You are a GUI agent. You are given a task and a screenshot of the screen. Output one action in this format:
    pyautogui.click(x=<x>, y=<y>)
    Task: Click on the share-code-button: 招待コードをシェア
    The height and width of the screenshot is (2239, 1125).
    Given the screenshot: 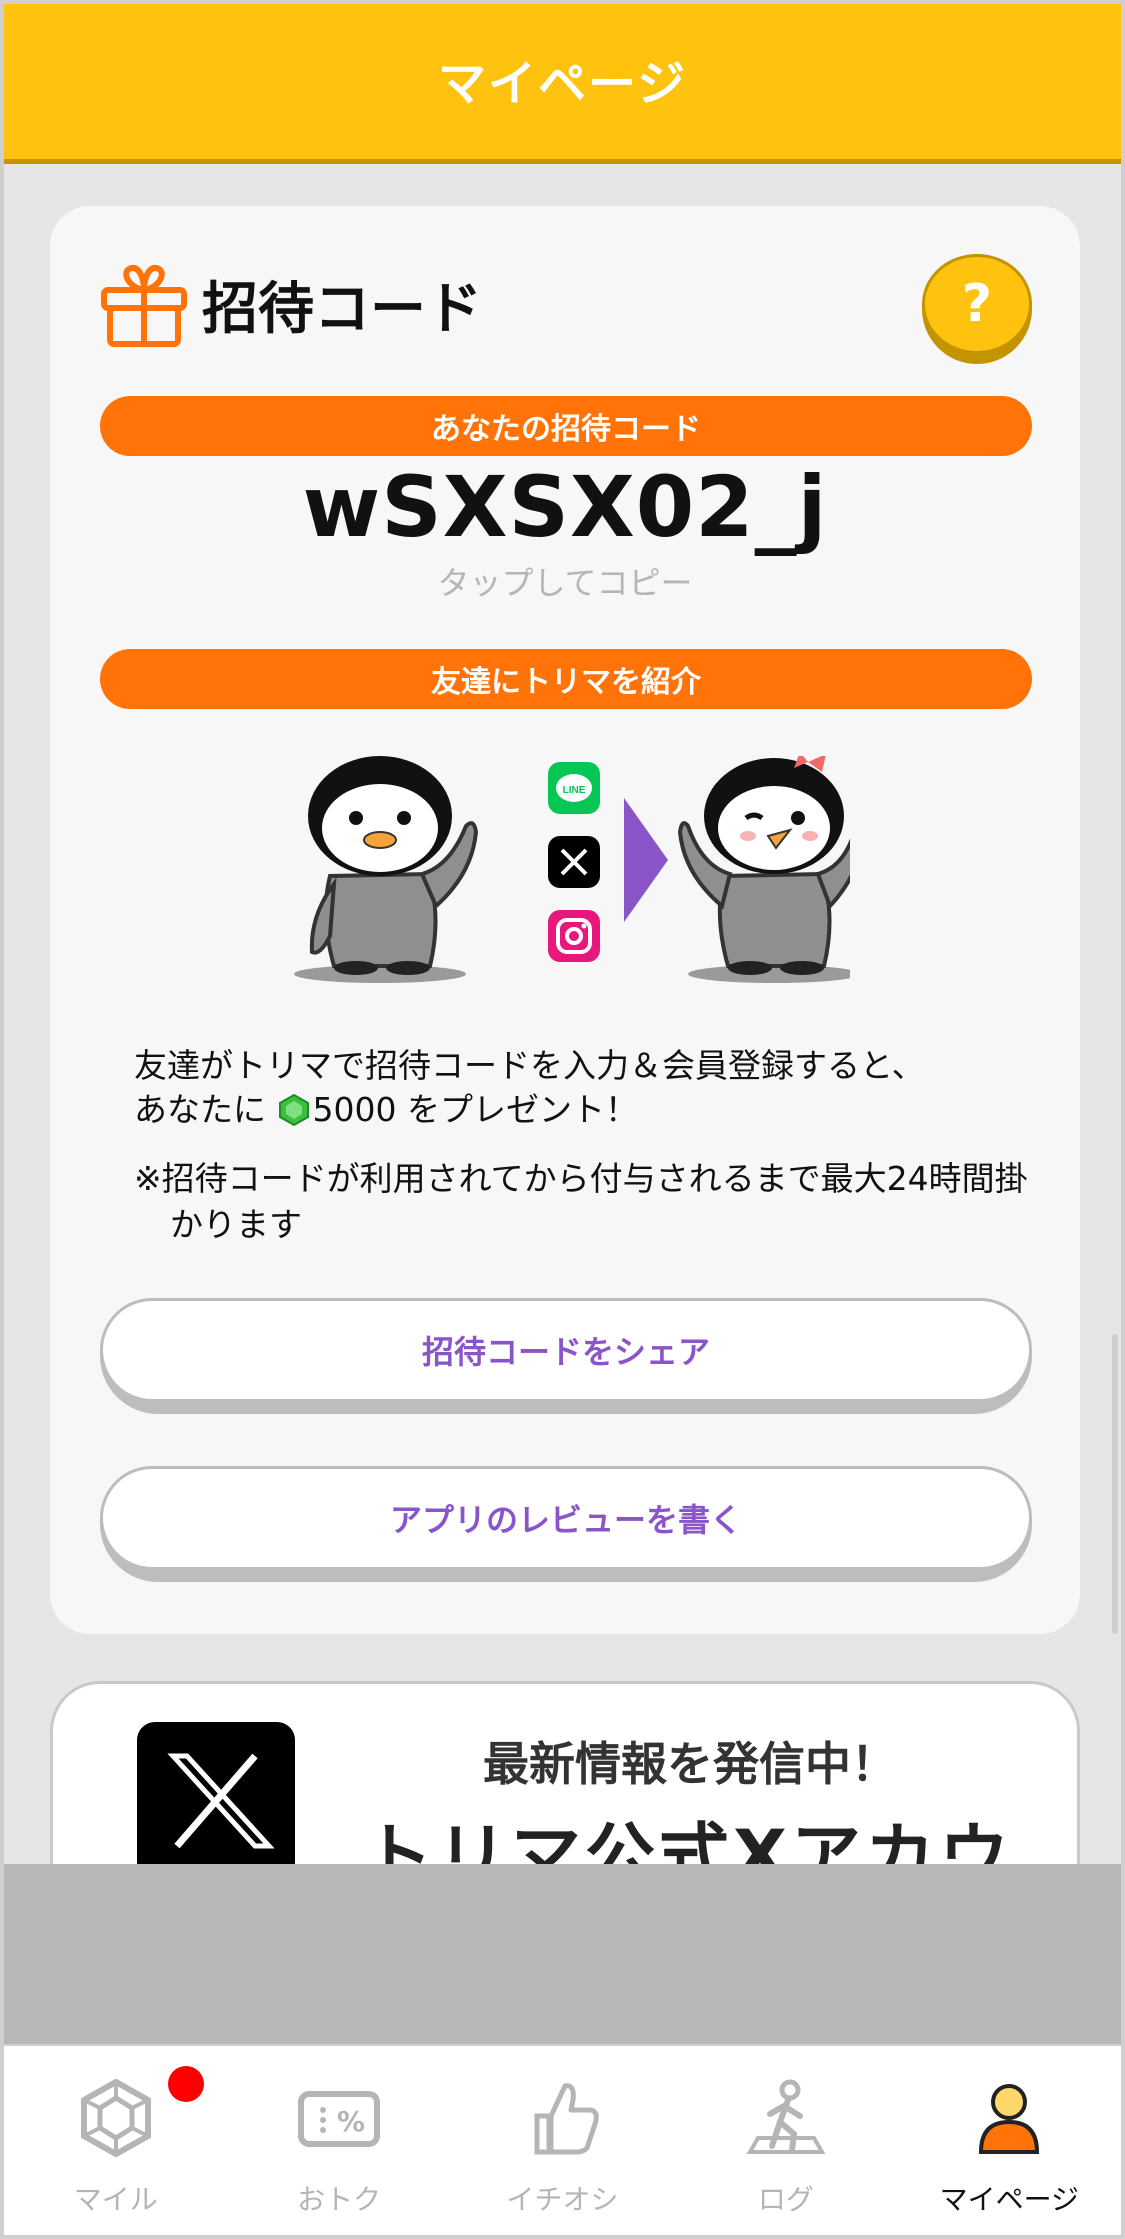 What is the action you would take?
    pyautogui.click(x=566, y=1356)
    